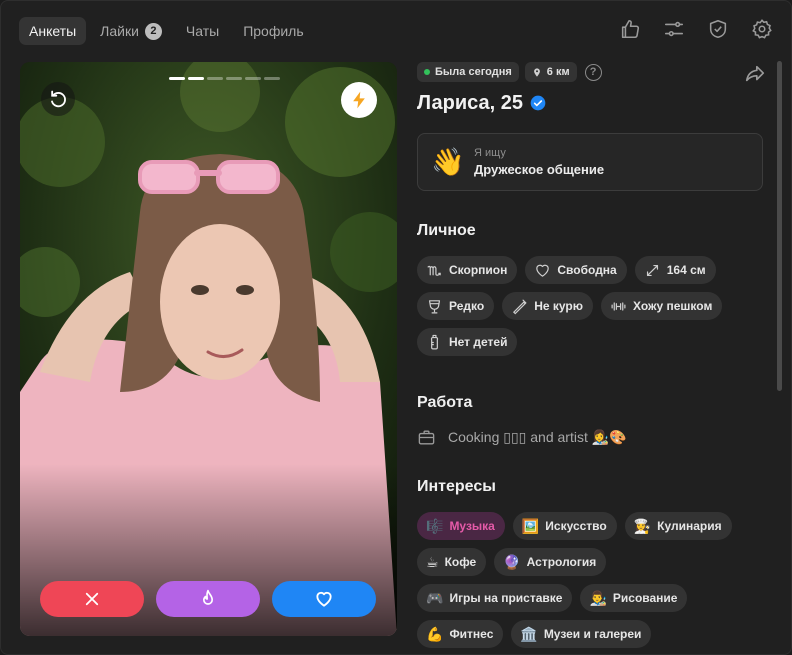  Describe the element at coordinates (432, 562) in the screenshot. I see `coffee-icon: ☕` at that location.